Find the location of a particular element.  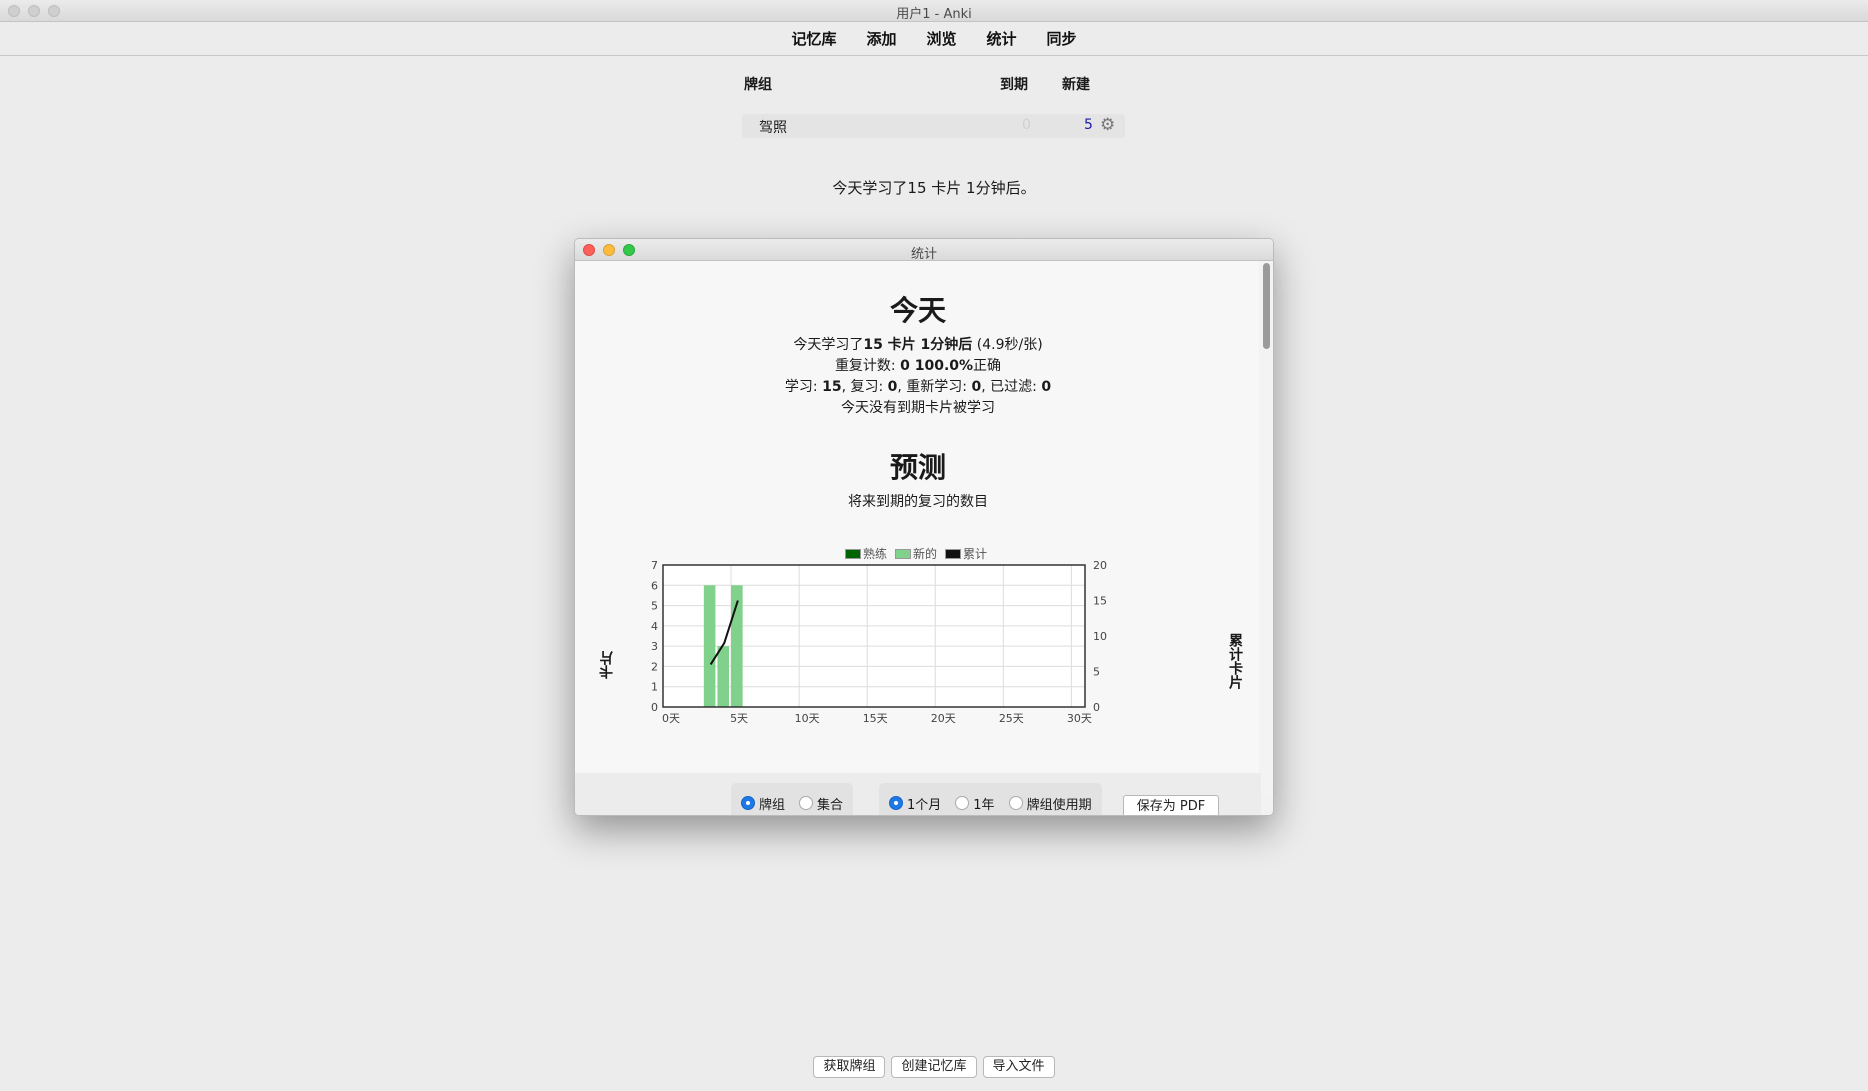

toolbar-stats: 统计 is located at coordinates (1002, 38).